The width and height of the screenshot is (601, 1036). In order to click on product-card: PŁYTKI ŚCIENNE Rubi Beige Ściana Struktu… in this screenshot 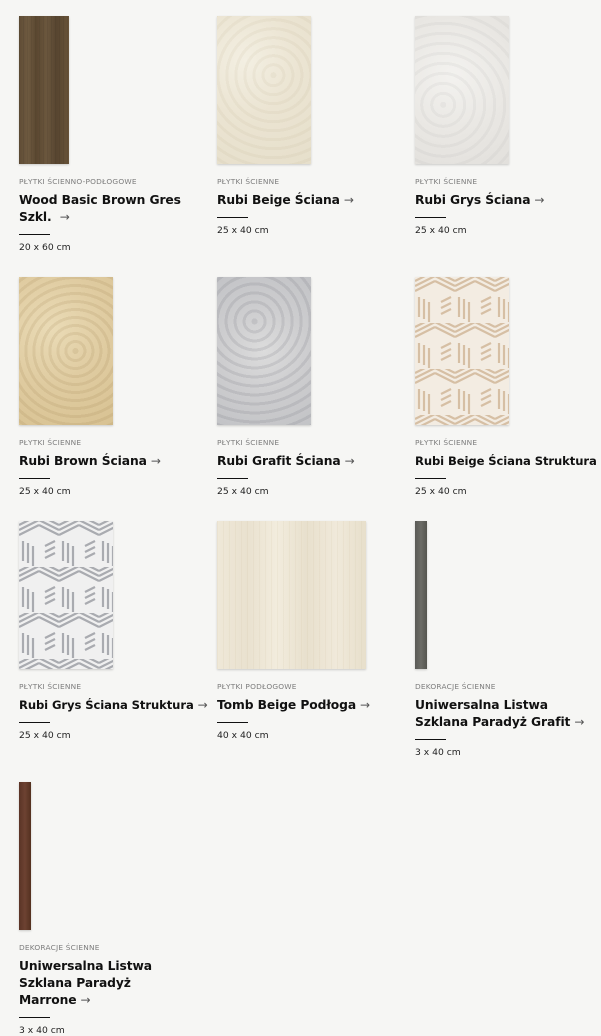, I will do `click(508, 387)`.